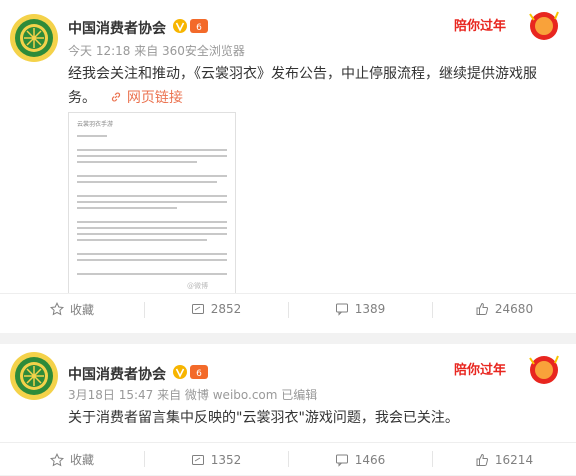 The image size is (576, 476). Describe the element at coordinates (156, 51) in the screenshot. I see `post-meta: 今天 12:18 来自 360安全浏览器` at that location.